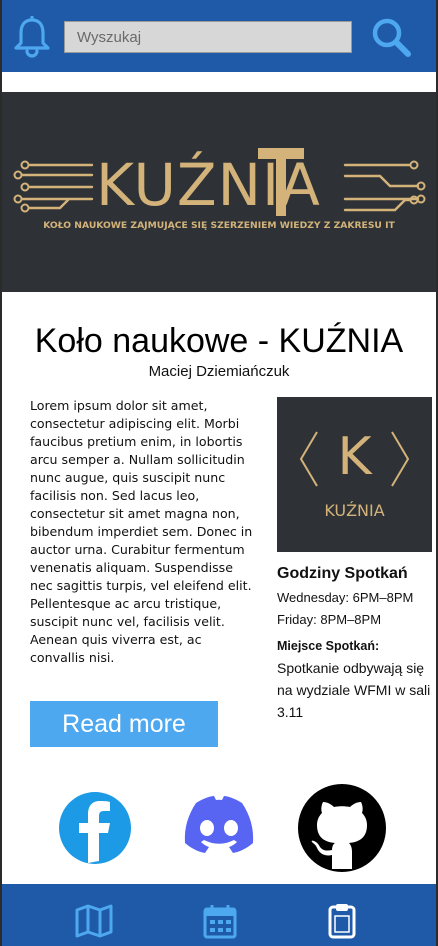 The width and height of the screenshot is (438, 946). What do you see at coordinates (354, 457) in the screenshot?
I see `logo-letter: K` at bounding box center [354, 457].